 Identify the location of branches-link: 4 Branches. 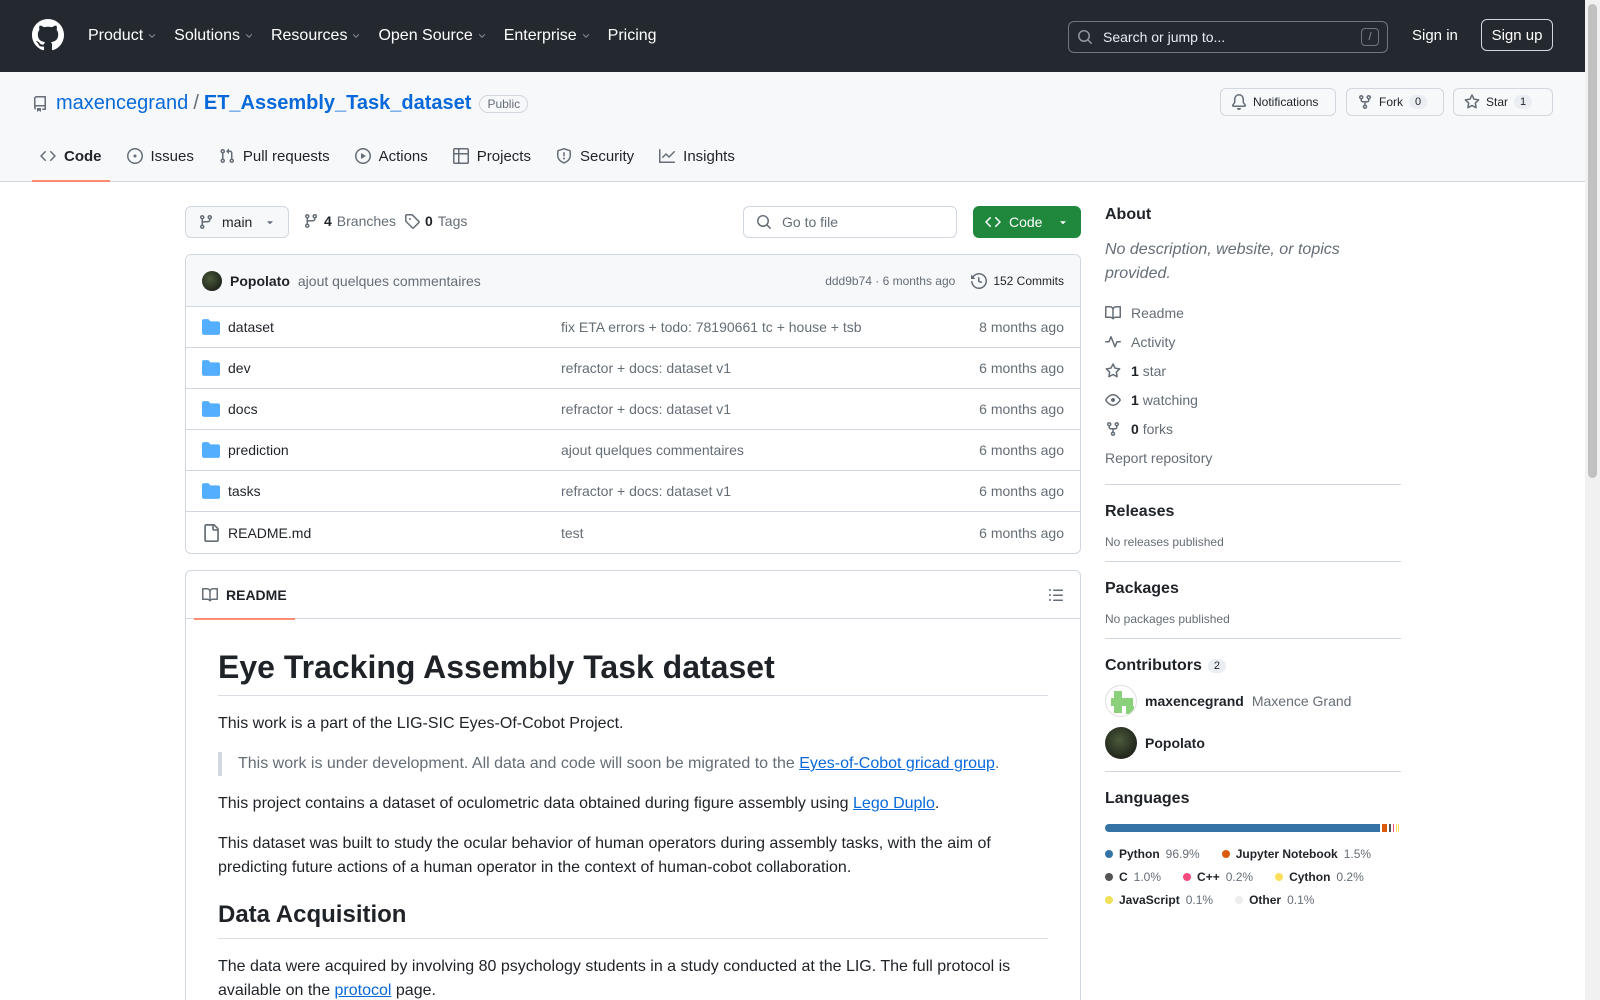
(349, 221).